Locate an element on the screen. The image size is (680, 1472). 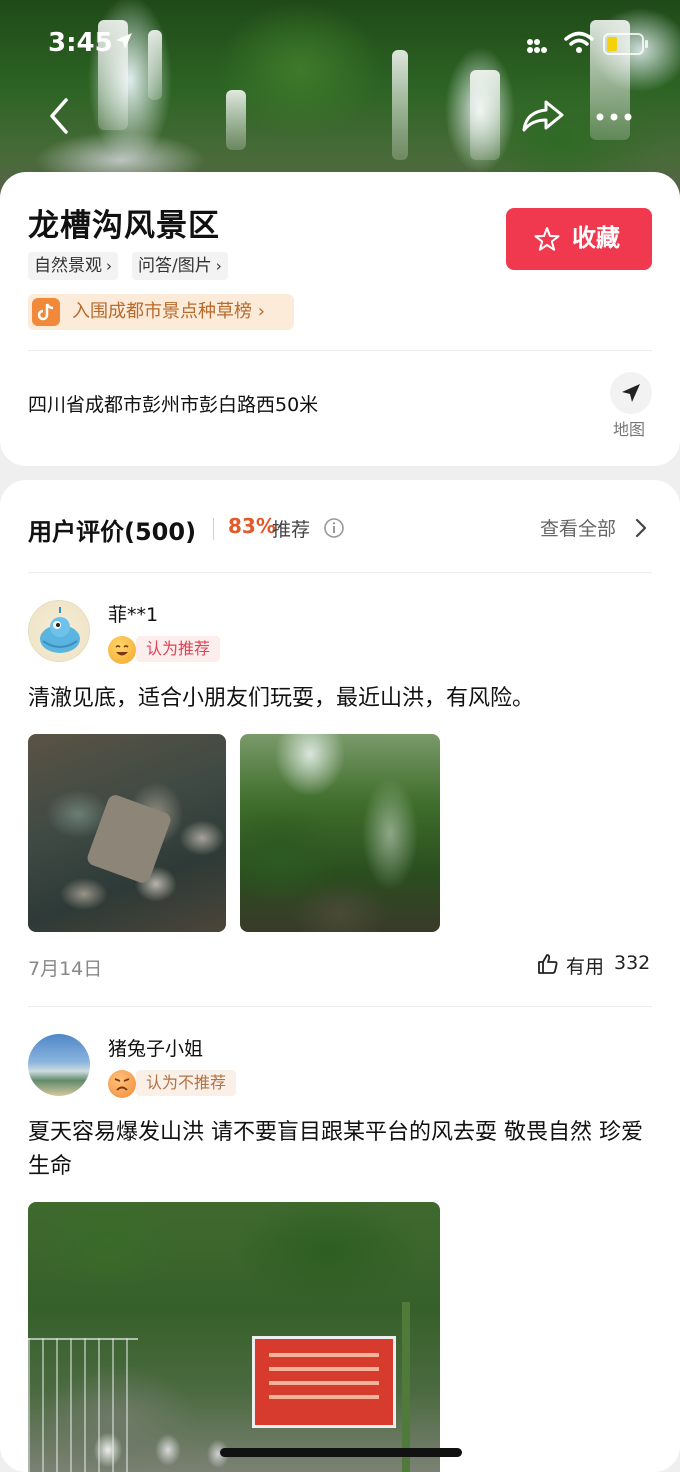
map-label: 地图 is located at coordinates (629, 429).